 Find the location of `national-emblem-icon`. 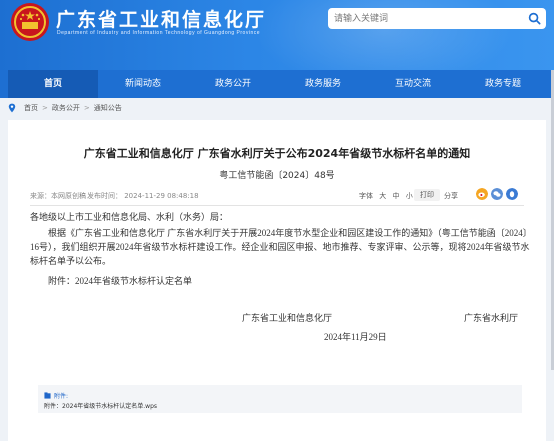

national-emblem-icon is located at coordinates (30, 22).